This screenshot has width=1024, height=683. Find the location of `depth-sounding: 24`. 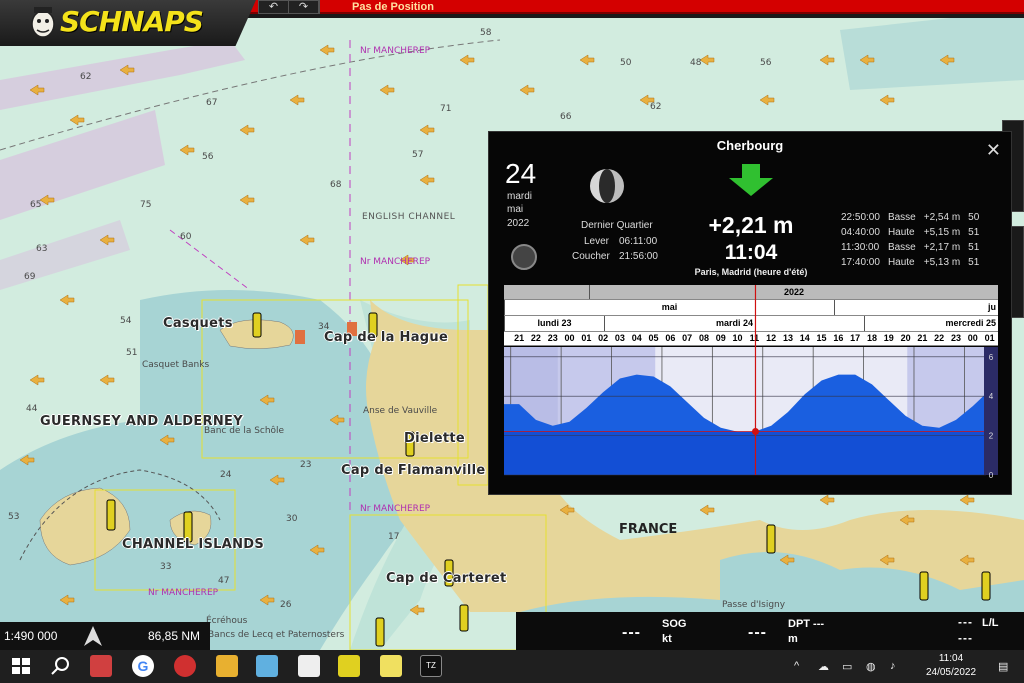

depth-sounding: 24 is located at coordinates (226, 475).